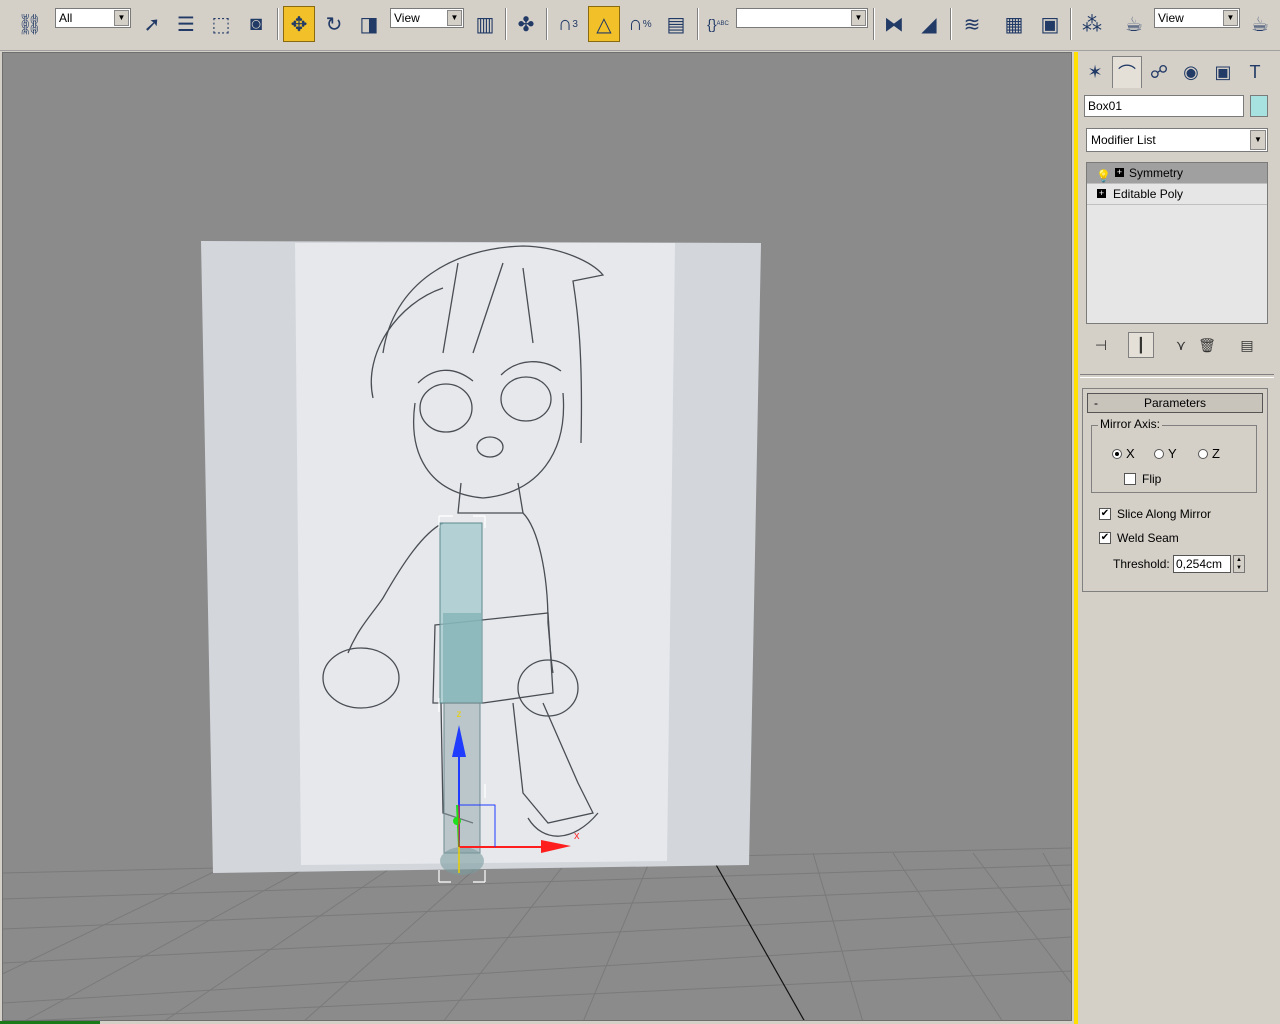  I want to click on stack-item-symmetry: 💡 + Symmetry, so click(1177, 173).